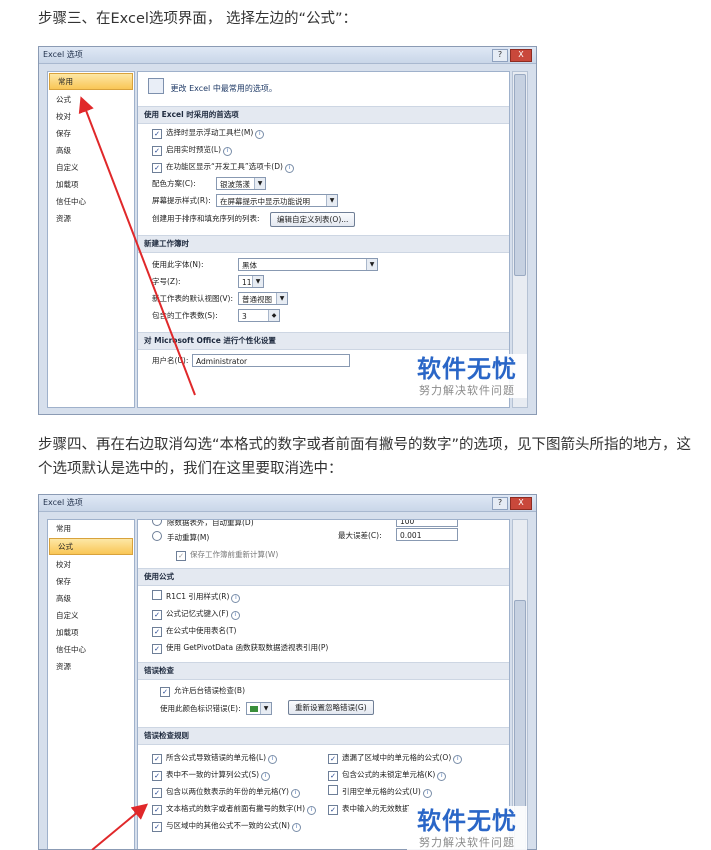  I want to click on option-label: 允许后台错误检查(B), so click(209, 690).